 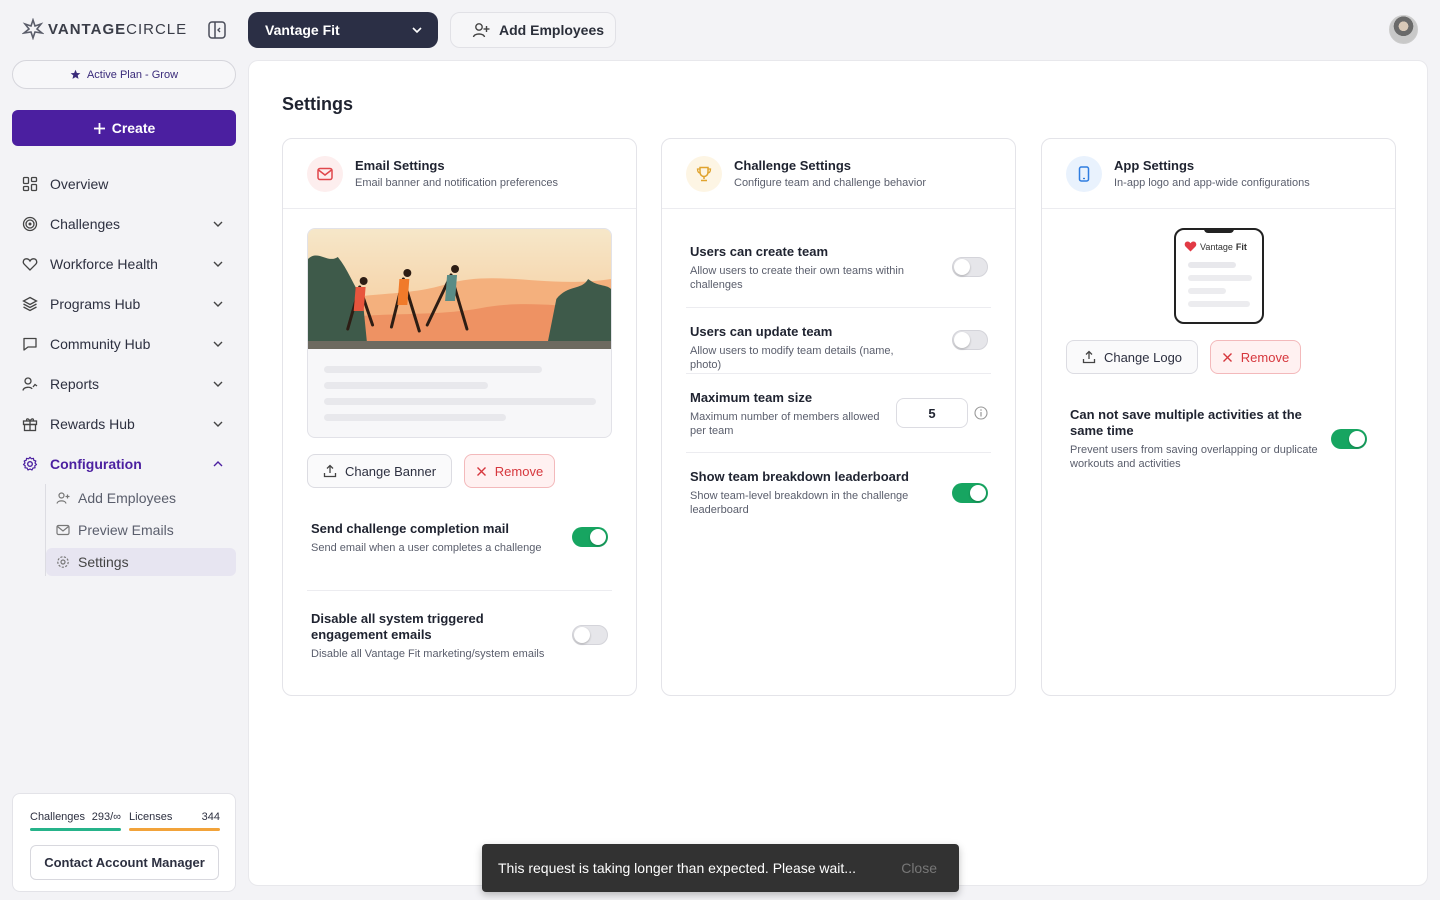 I want to click on avatar, so click(x=1403, y=29).